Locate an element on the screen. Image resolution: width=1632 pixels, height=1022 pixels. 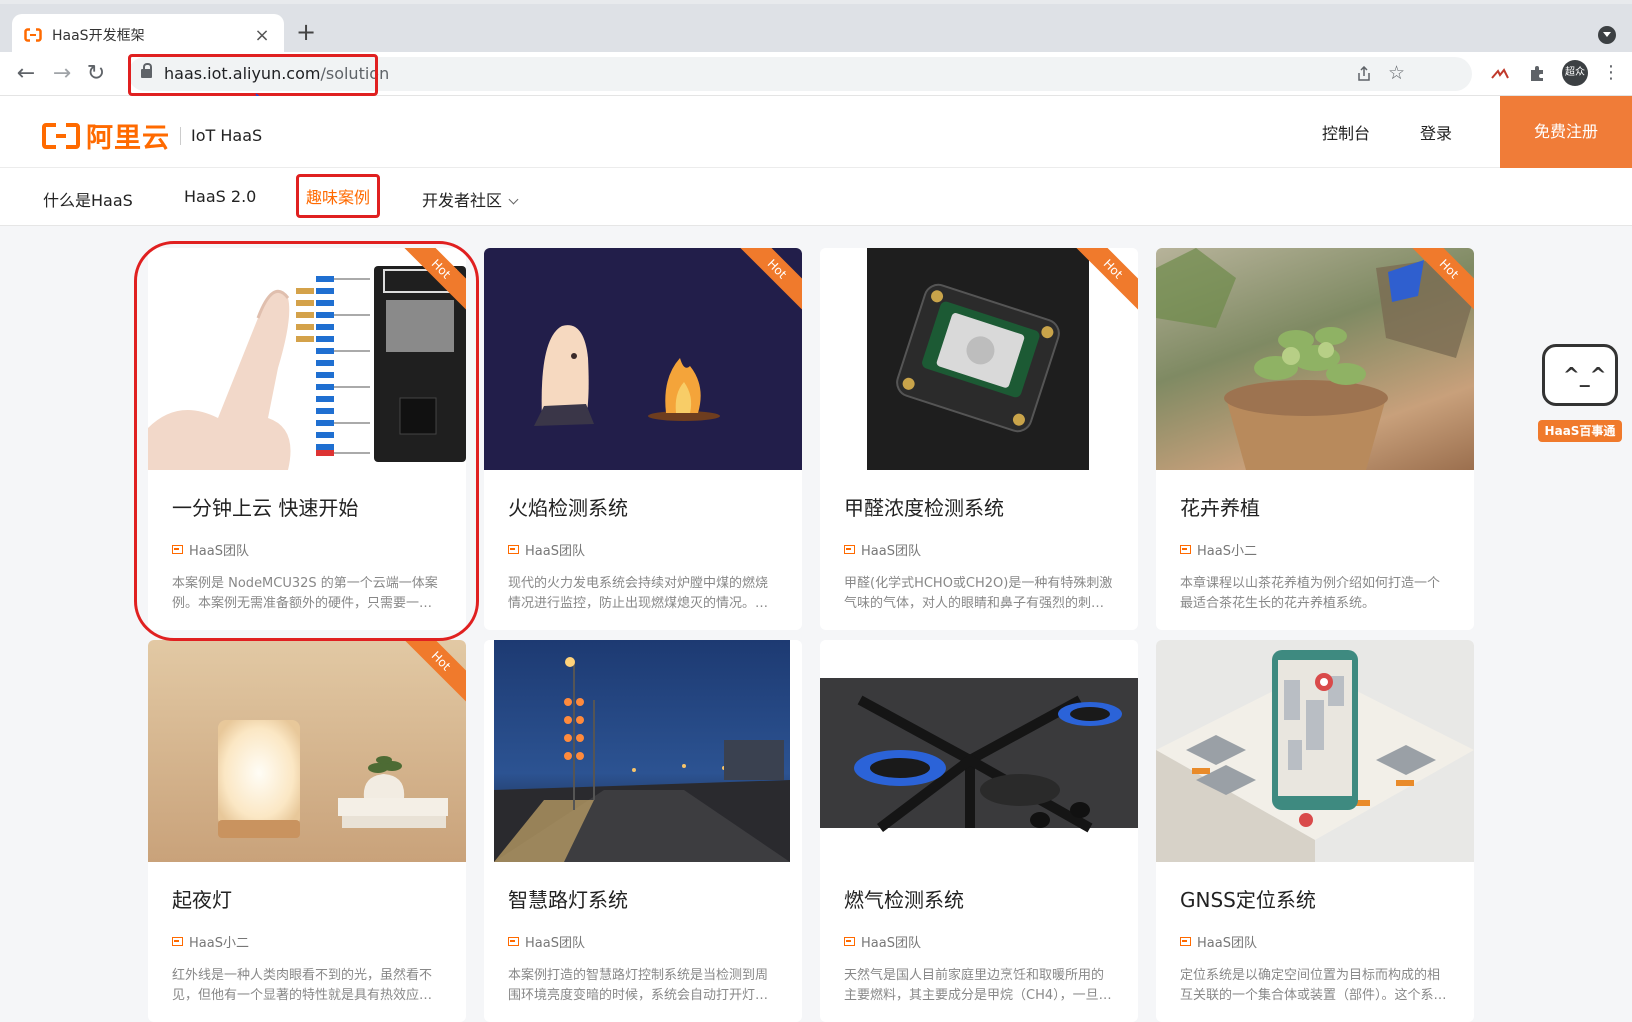
subnav-item-what-is-haas: 什么是HaaS is located at coordinates (88, 199).